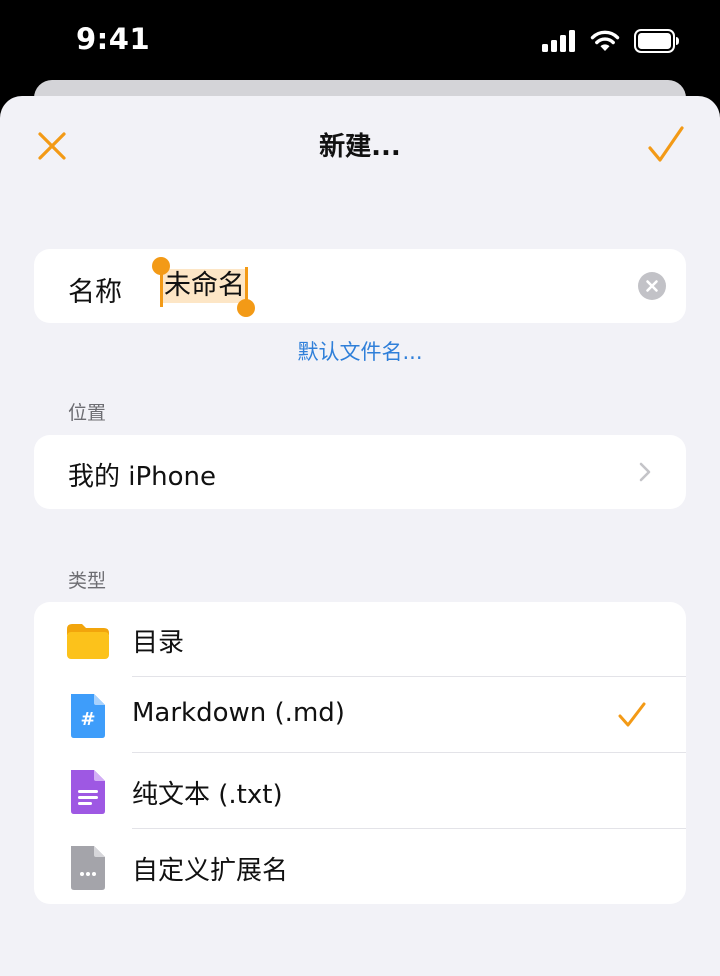 This screenshot has height=976, width=720. Describe the element at coordinates (207, 795) in the screenshot. I see `type-option-label: 纯文本 (.txt)` at that location.